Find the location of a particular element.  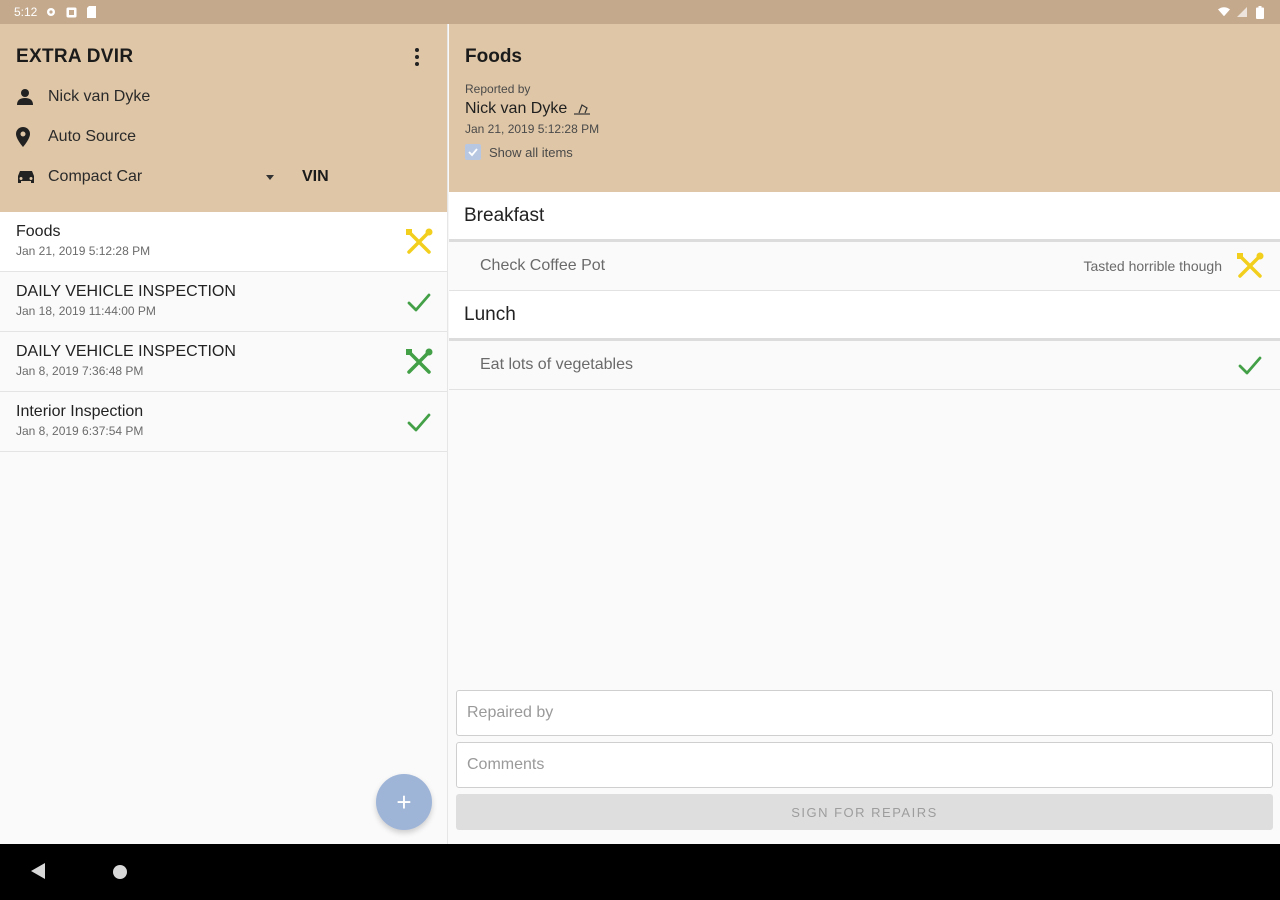

check-item-label: Eat lots of vegetables is located at coordinates (556, 364).